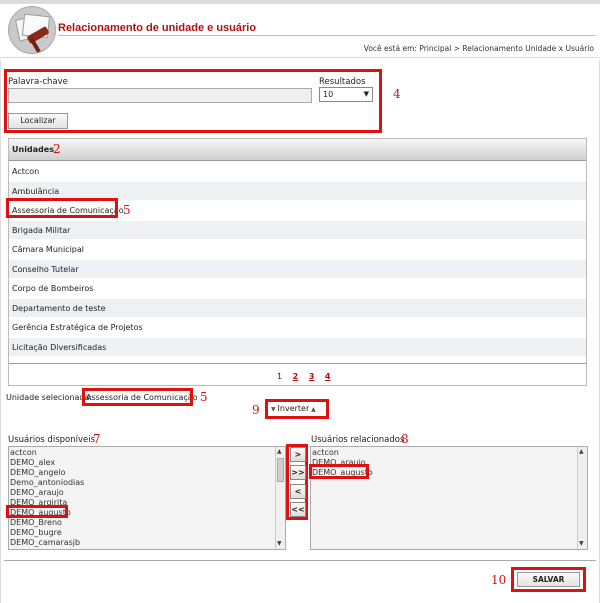 The width and height of the screenshot is (600, 603). Describe the element at coordinates (582, 498) in the screenshot. I see `related-users-scrollbar: ▲ ▼` at that location.